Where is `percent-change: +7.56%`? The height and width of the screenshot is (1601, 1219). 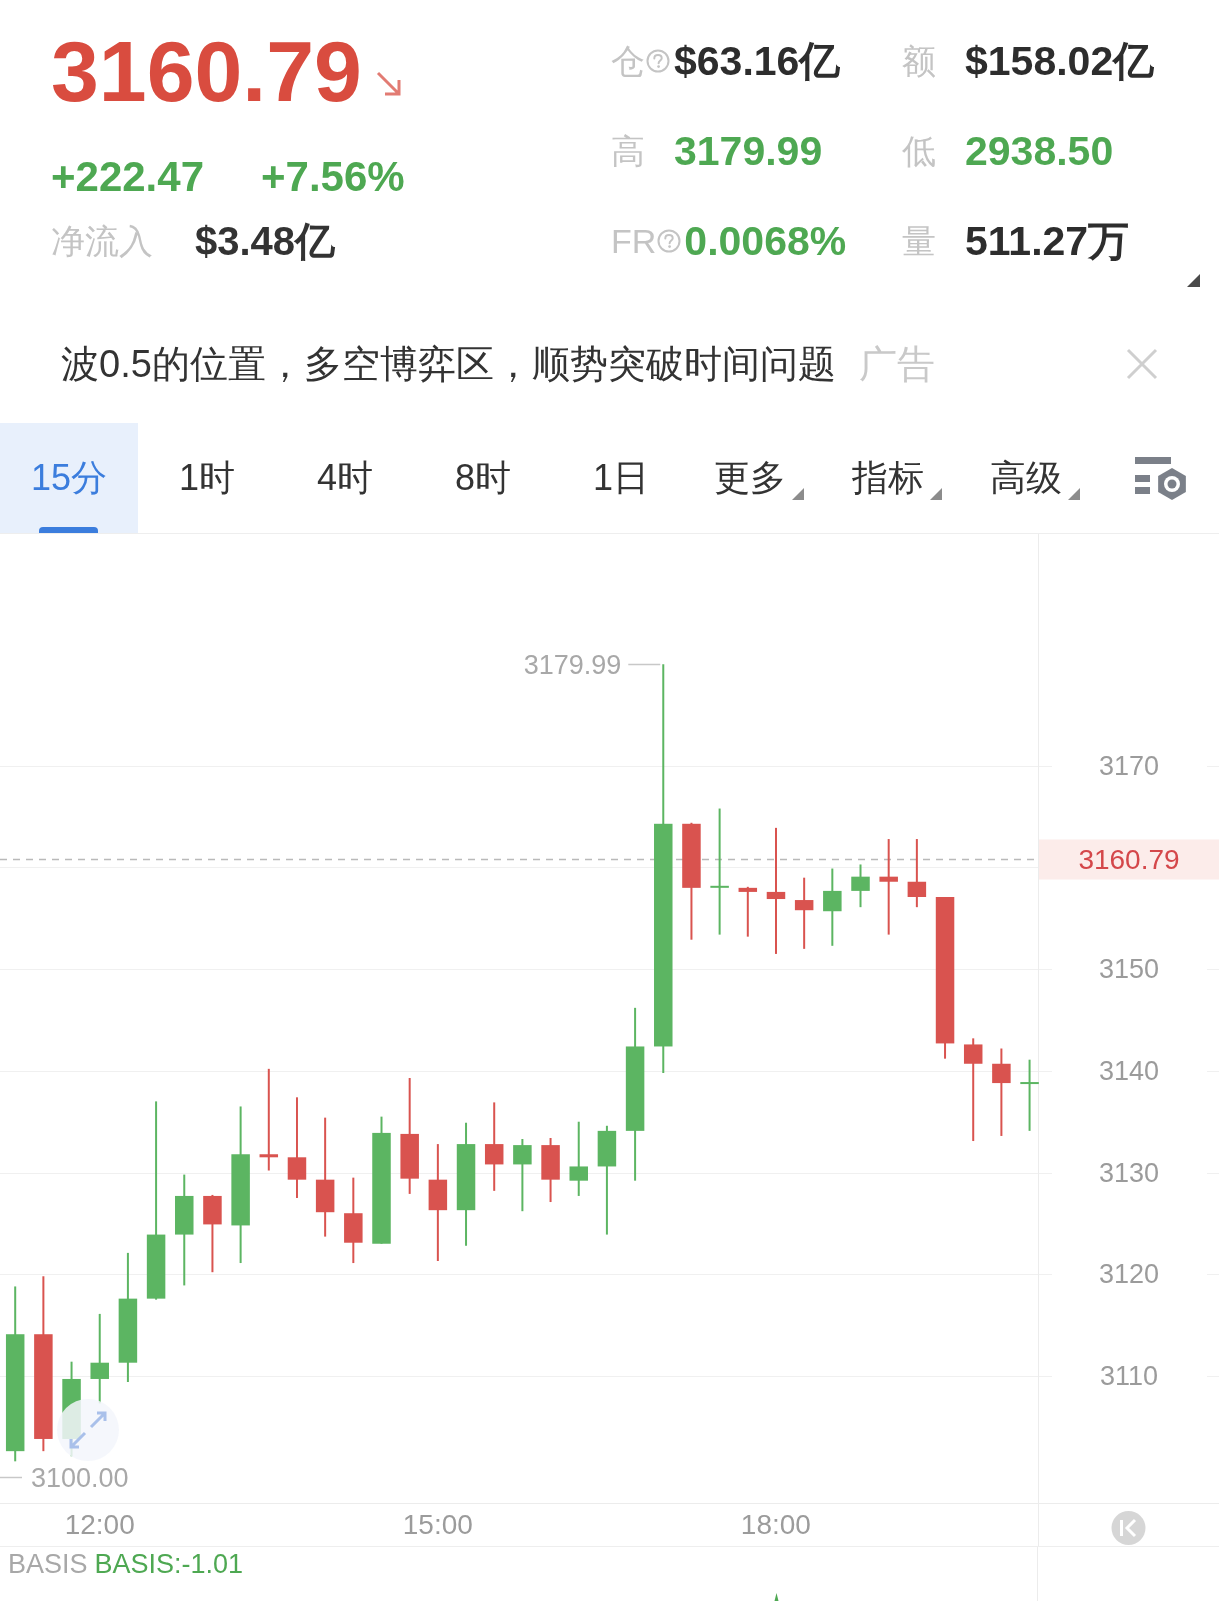 percent-change: +7.56% is located at coordinates (333, 177).